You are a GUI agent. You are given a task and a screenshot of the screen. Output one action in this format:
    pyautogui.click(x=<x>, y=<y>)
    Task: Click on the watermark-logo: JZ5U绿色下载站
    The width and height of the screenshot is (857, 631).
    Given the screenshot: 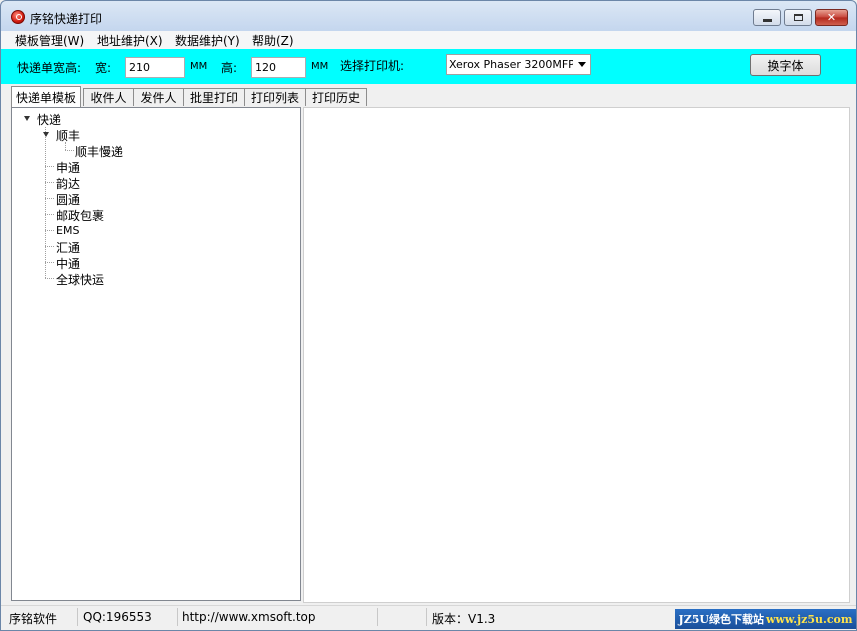 What is the action you would take?
    pyautogui.click(x=721, y=619)
    